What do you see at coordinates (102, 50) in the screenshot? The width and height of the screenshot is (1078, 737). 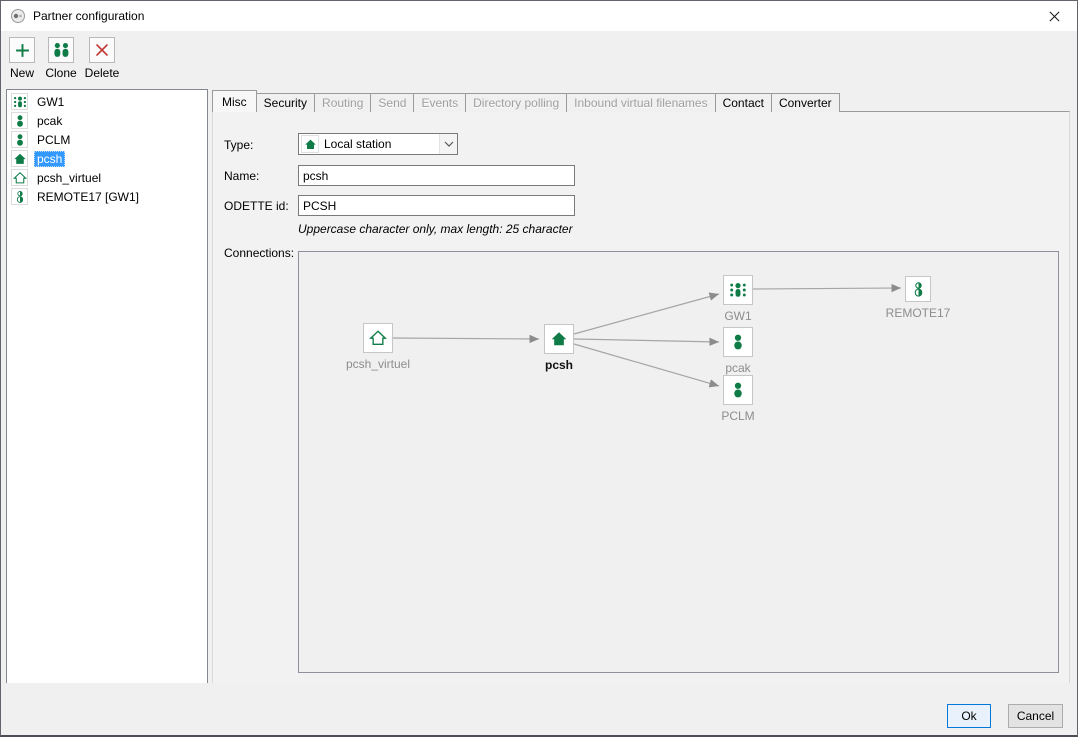 I see `delete-icon` at bounding box center [102, 50].